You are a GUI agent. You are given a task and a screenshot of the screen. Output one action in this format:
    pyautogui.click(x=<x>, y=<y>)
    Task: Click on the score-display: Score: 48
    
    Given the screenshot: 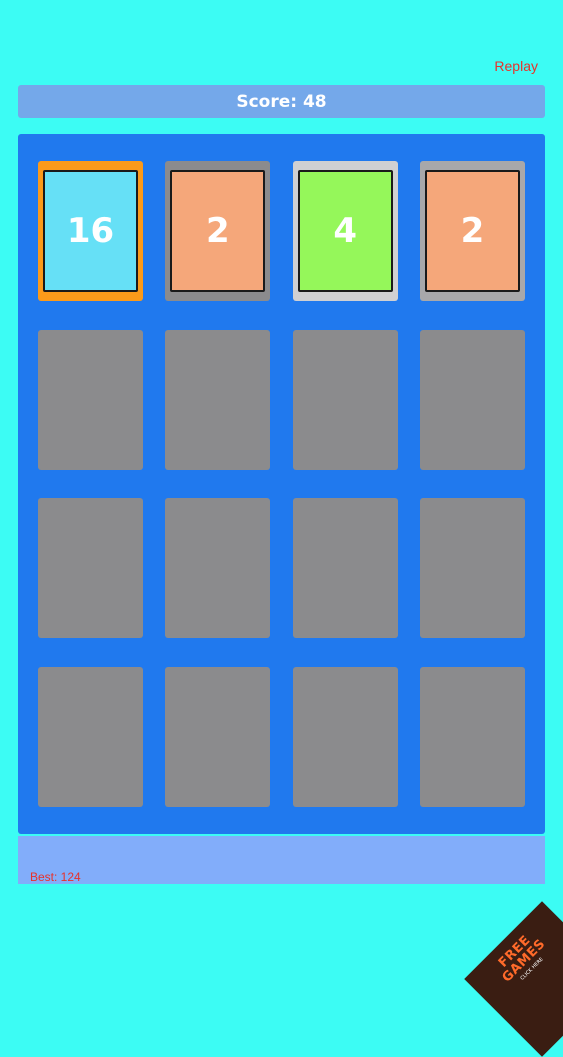 What is the action you would take?
    pyautogui.click(x=281, y=101)
    